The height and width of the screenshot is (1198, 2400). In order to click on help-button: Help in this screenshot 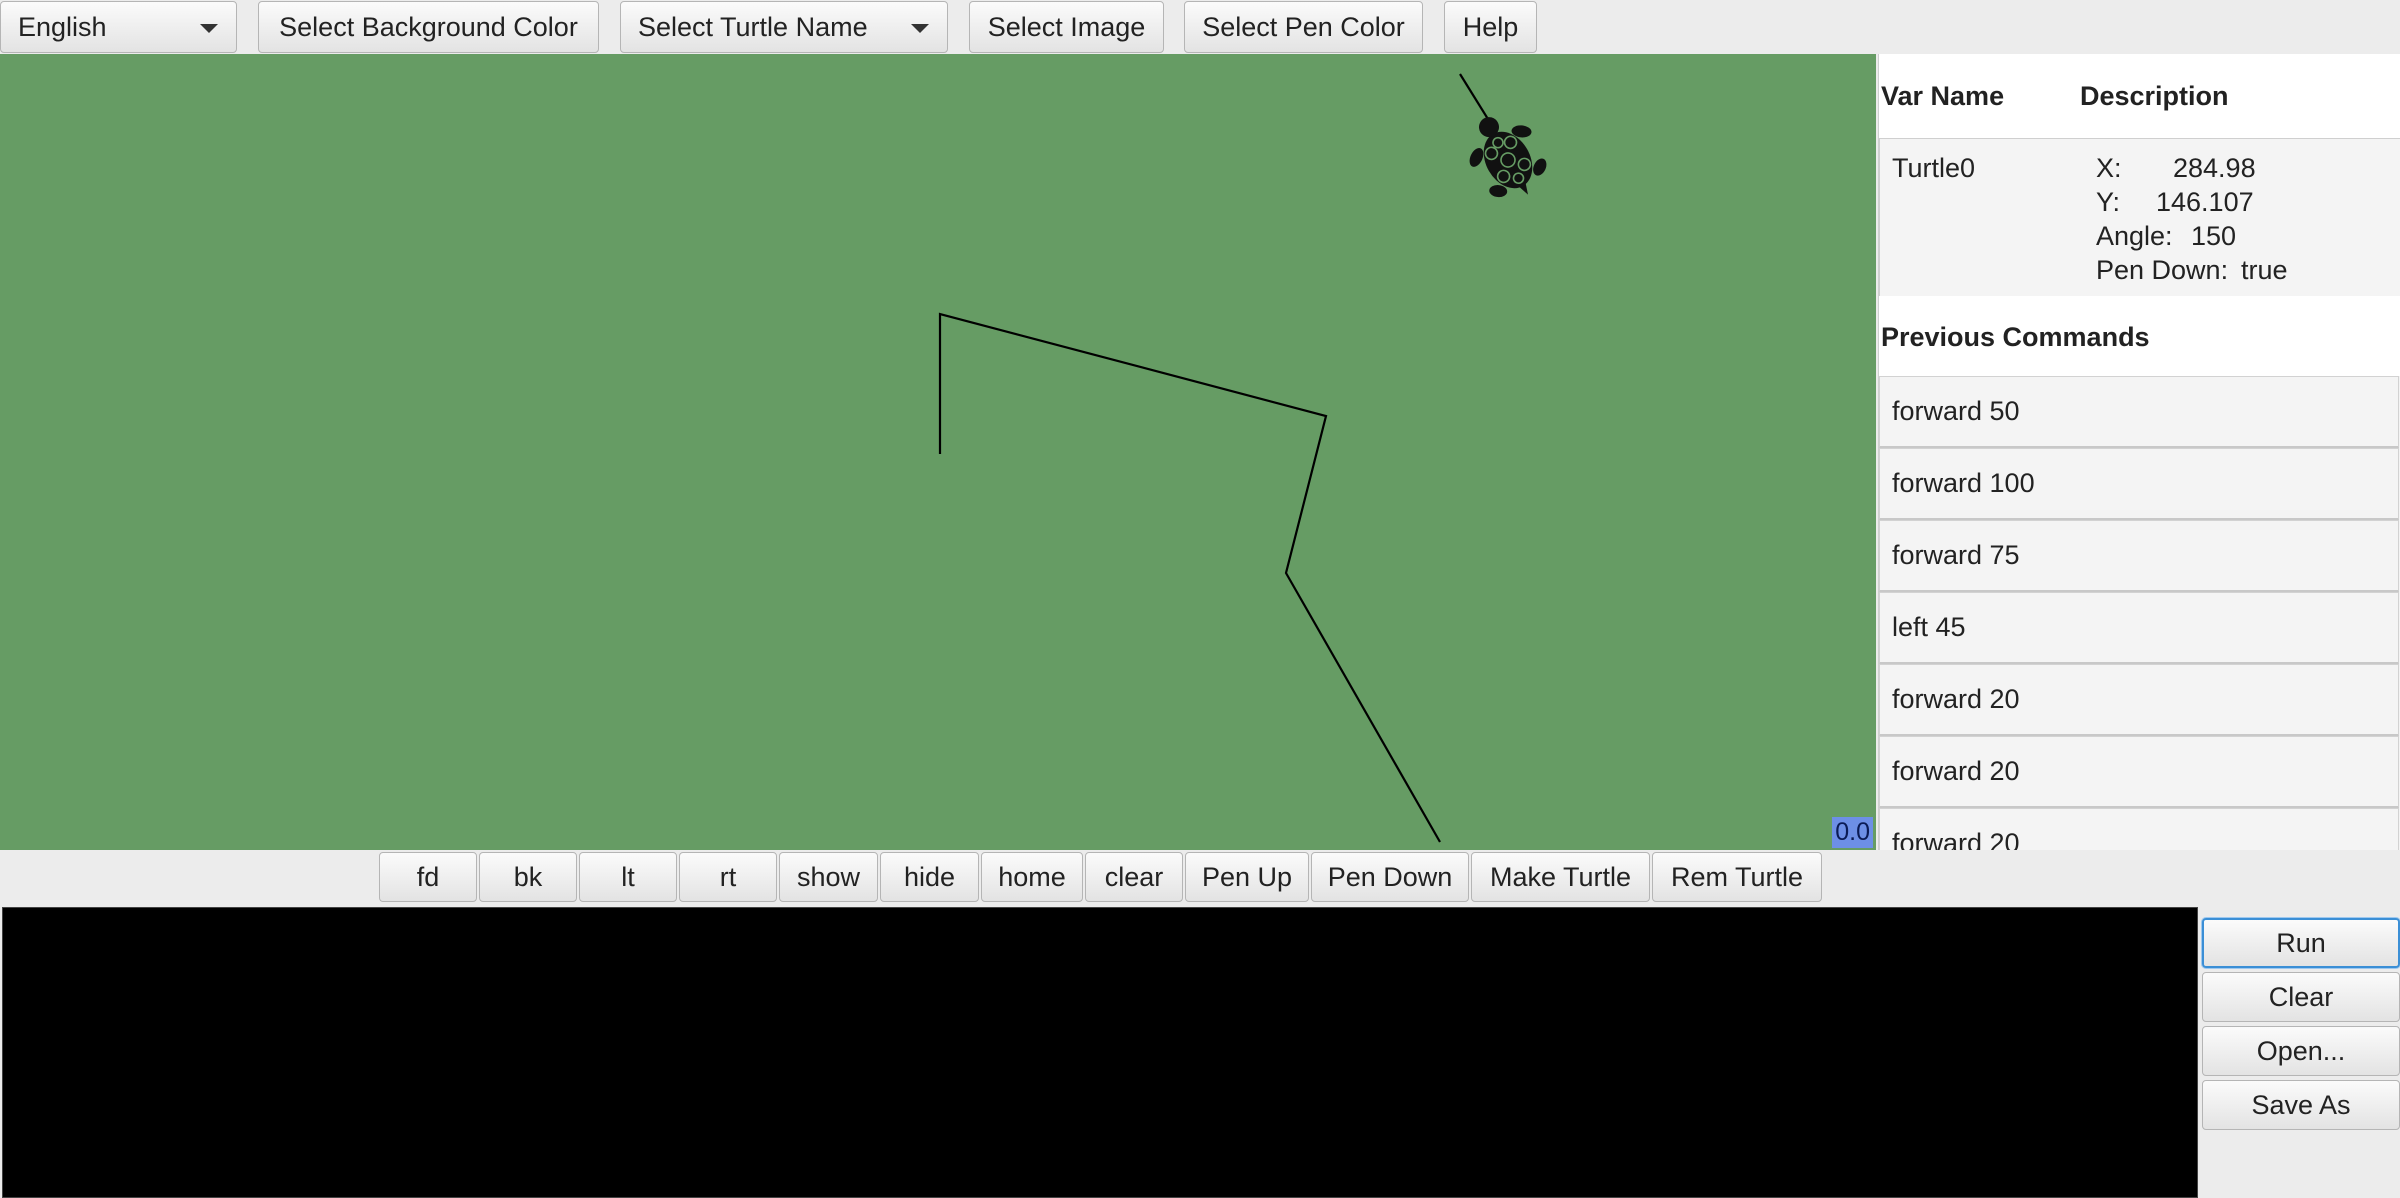, I will do `click(1490, 27)`.